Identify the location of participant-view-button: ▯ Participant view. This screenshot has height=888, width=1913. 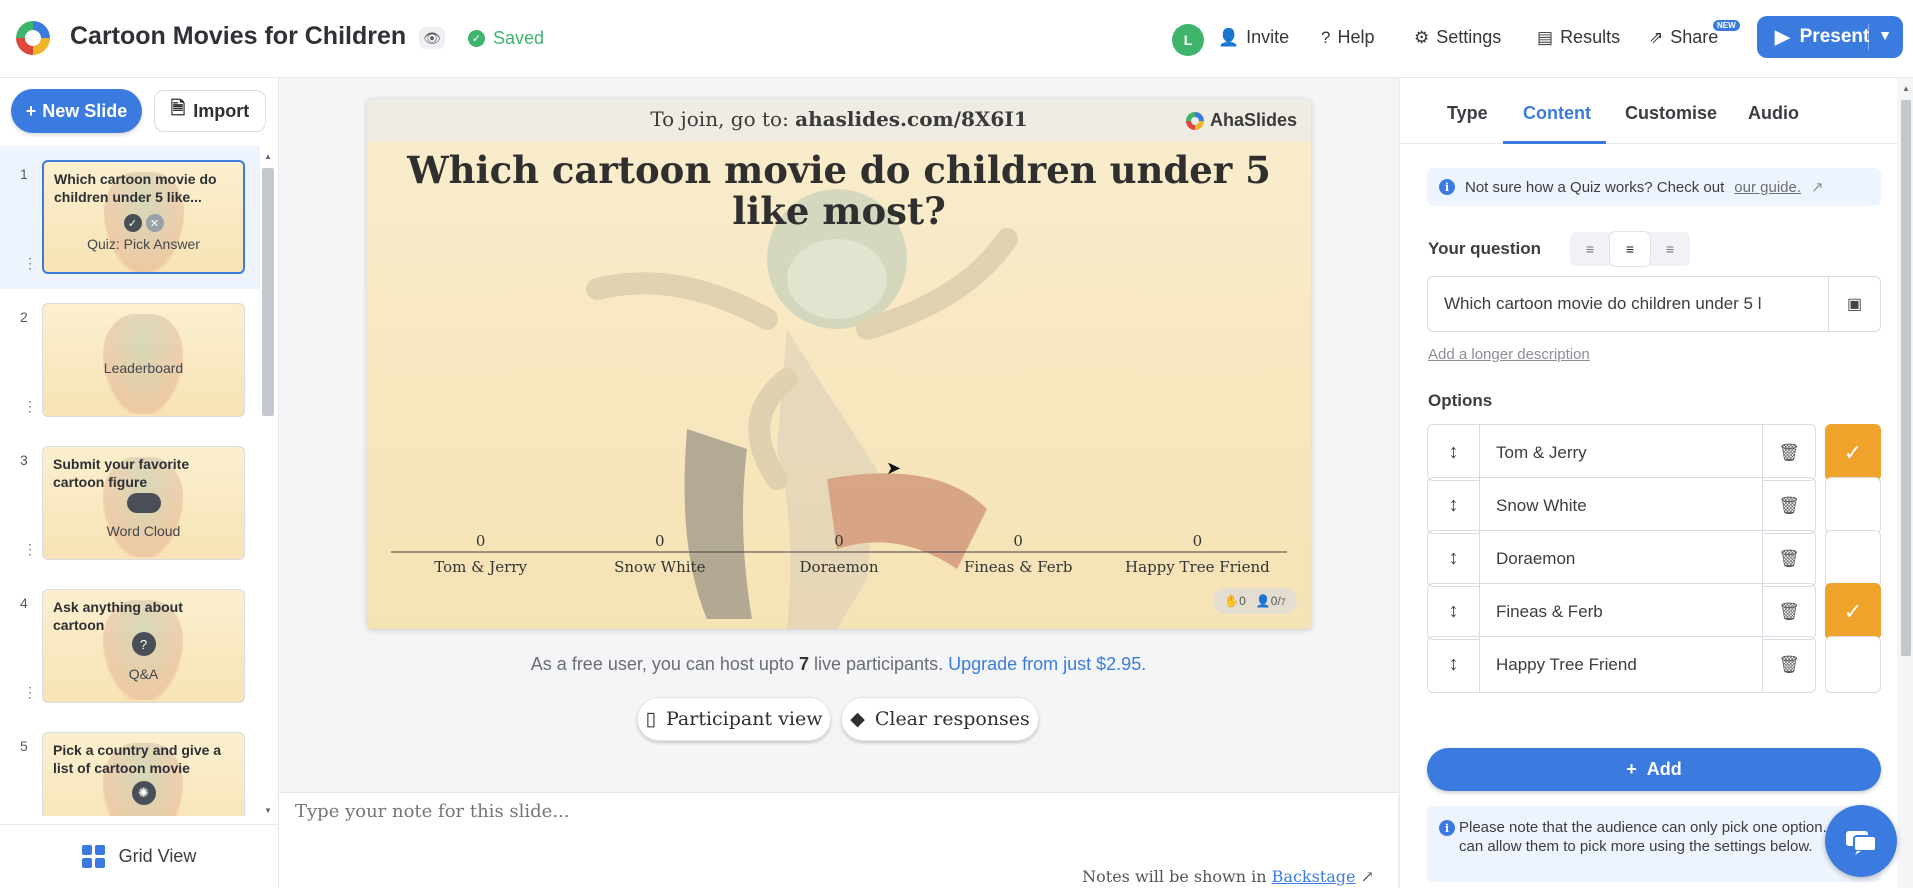
(734, 719).